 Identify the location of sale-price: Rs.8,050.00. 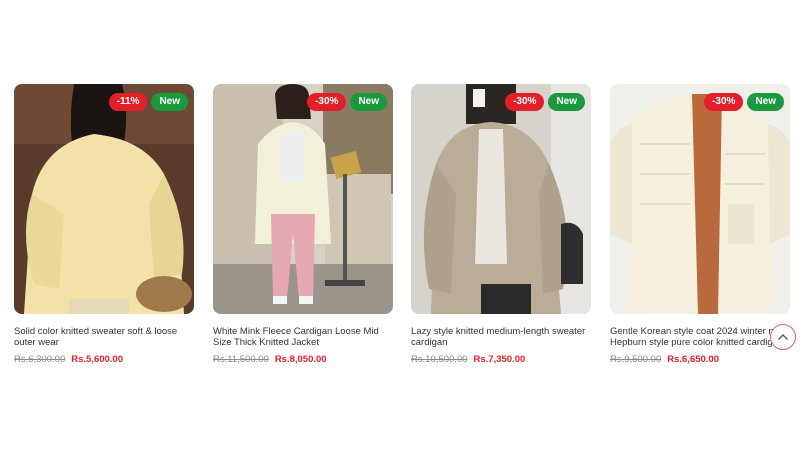
(300, 359).